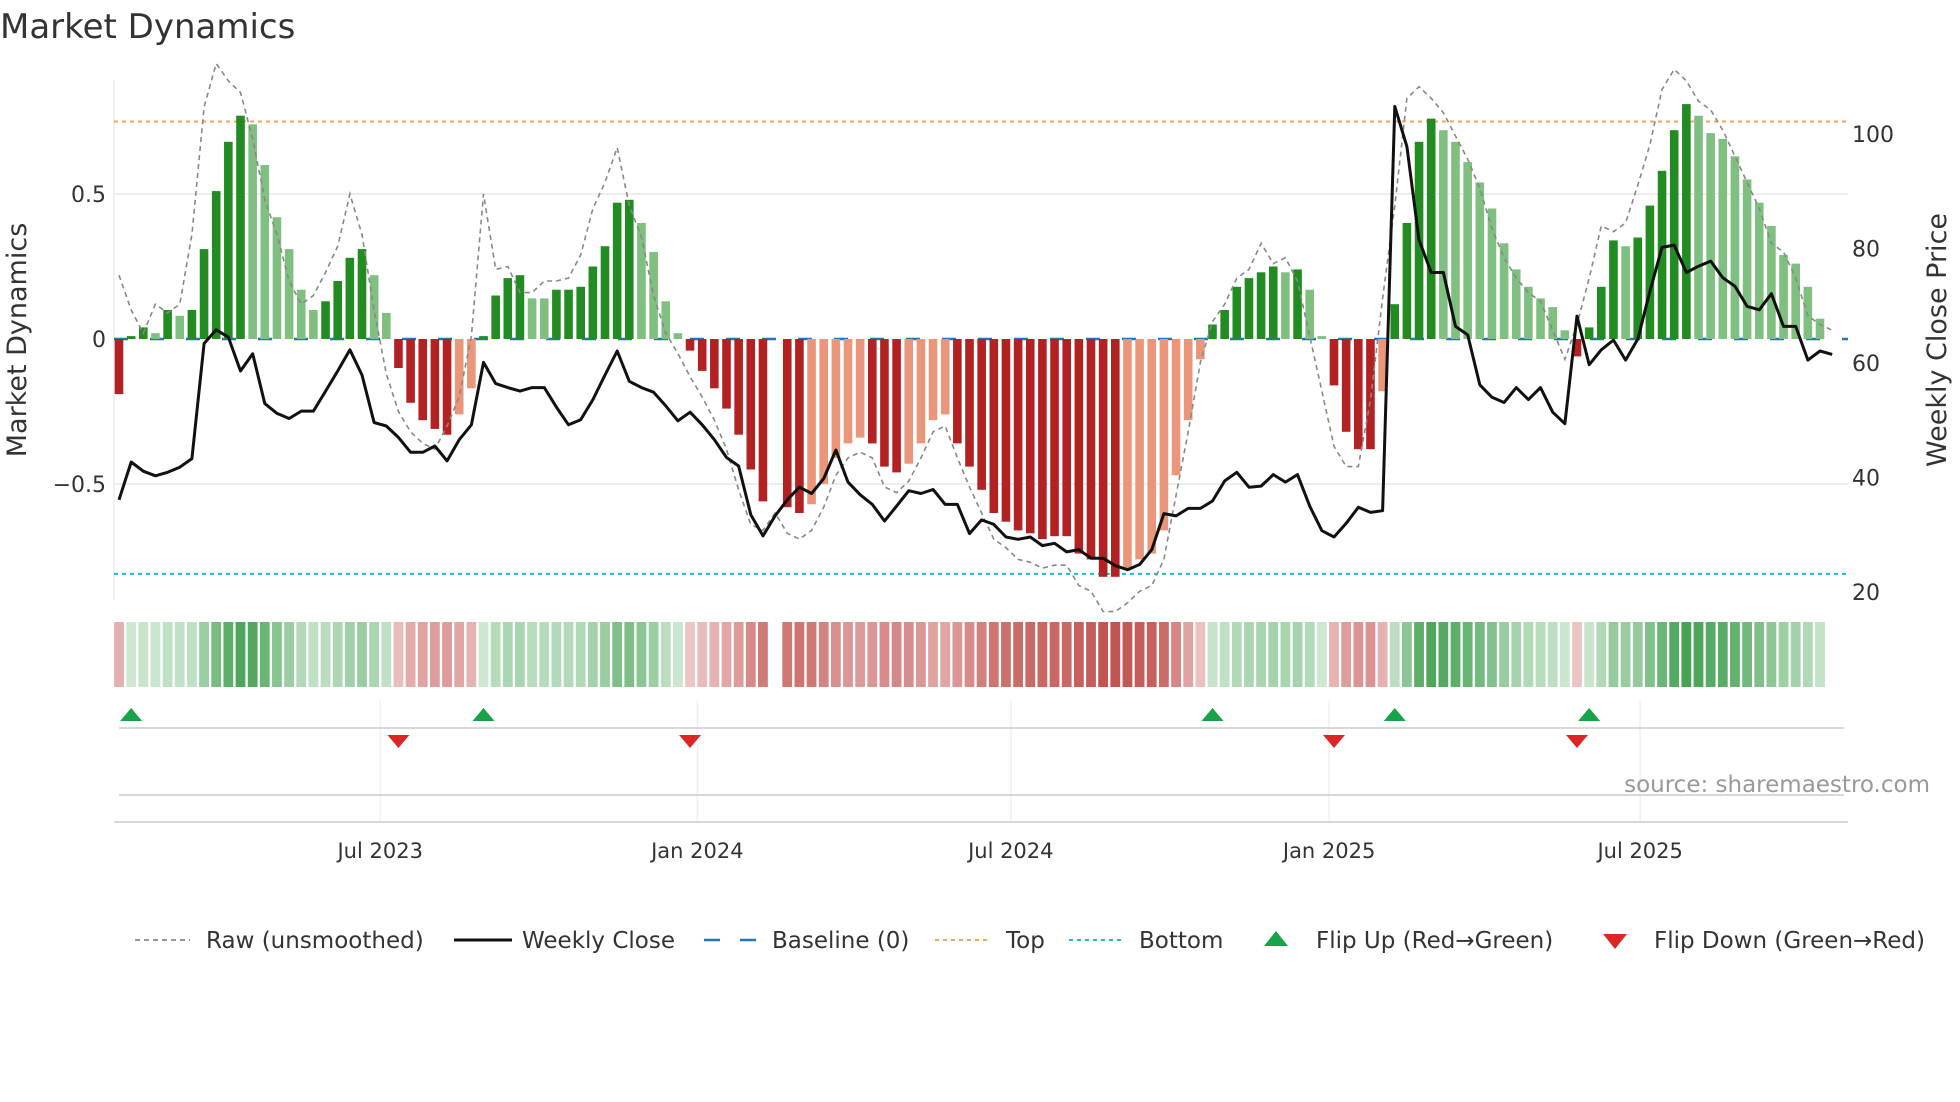 This screenshot has width=1960, height=1102. What do you see at coordinates (1873, 135) in the screenshot?
I see `y2-tick-label: 100` at bounding box center [1873, 135].